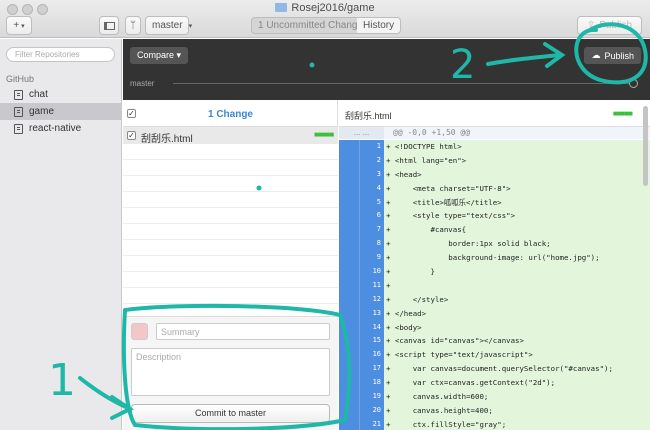 The height and width of the screenshot is (430, 650). Describe the element at coordinates (61, 94) in the screenshot. I see `sidebar-item-chat: chat` at that location.